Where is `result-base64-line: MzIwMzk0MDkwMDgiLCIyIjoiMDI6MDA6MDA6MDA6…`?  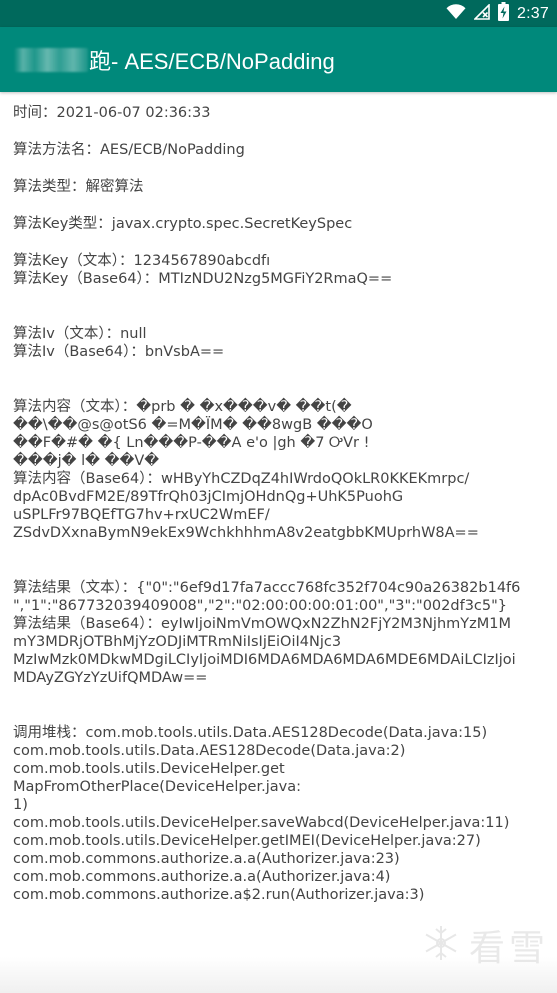
result-base64-line: MzIwMzk0MDkwMDgiLCIyIjoiMDI6MDA6MDA6MDA6… is located at coordinates (264, 660).